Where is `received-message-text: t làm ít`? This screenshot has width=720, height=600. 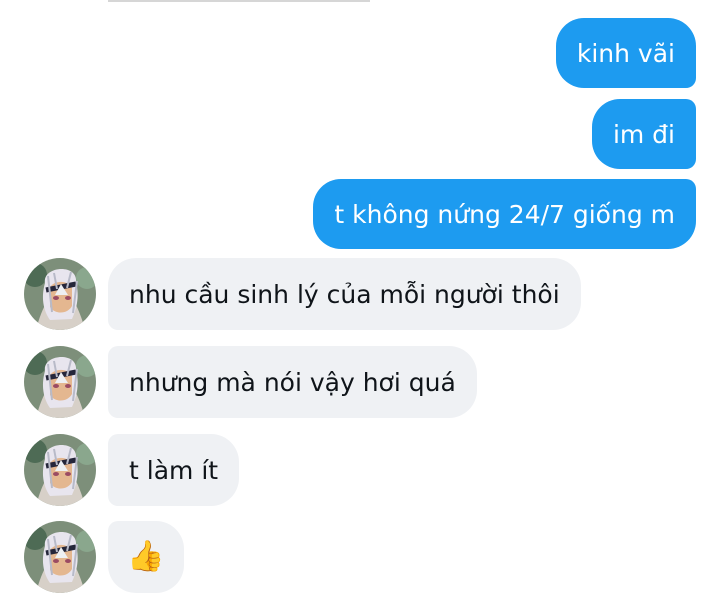
received-message-text: t làm ít is located at coordinates (174, 470).